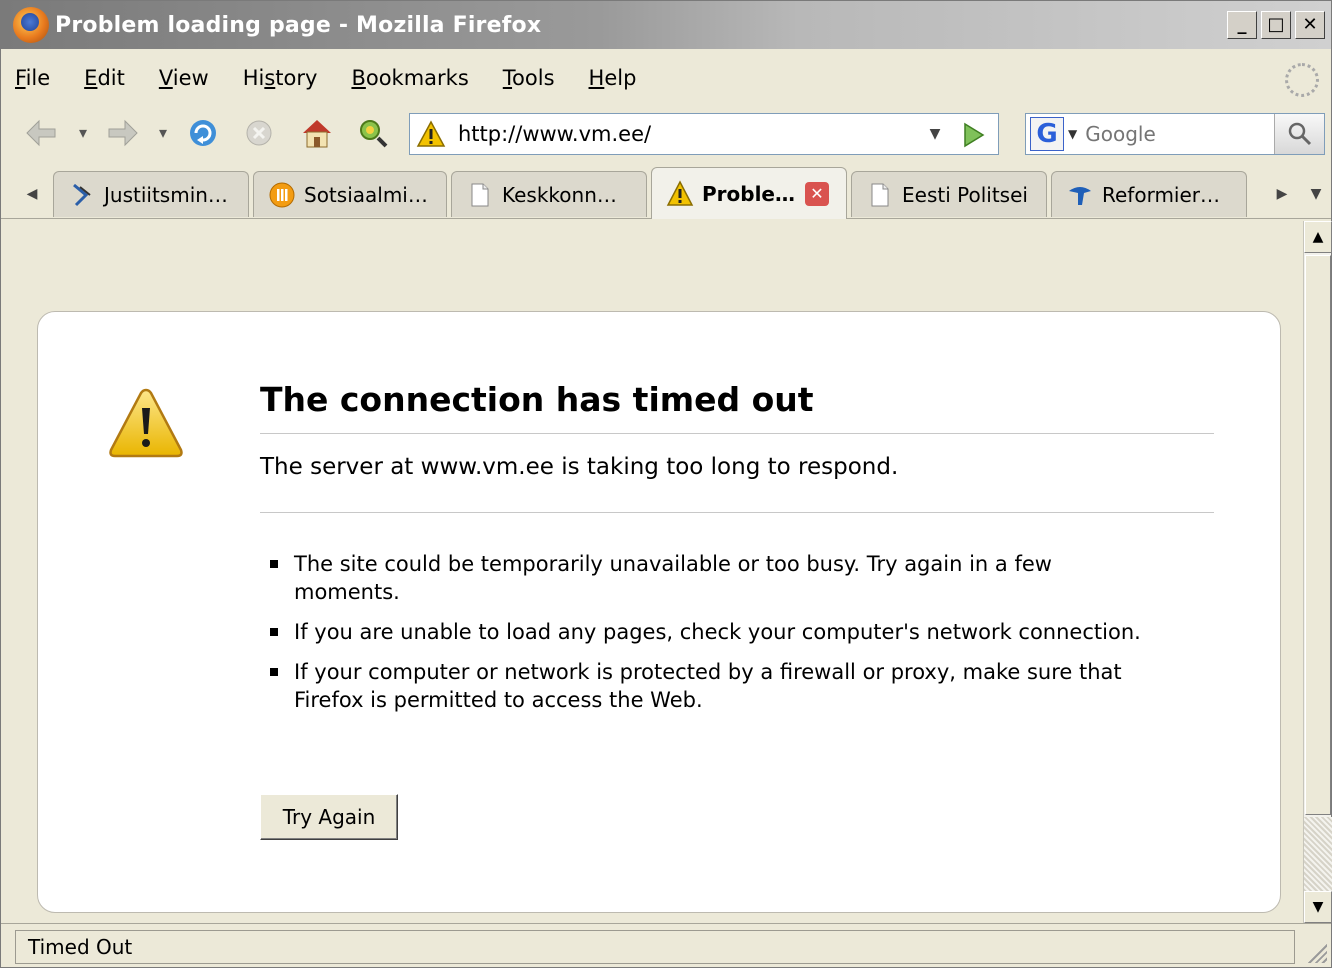  What do you see at coordinates (973, 135) in the screenshot?
I see `go-icon` at bounding box center [973, 135].